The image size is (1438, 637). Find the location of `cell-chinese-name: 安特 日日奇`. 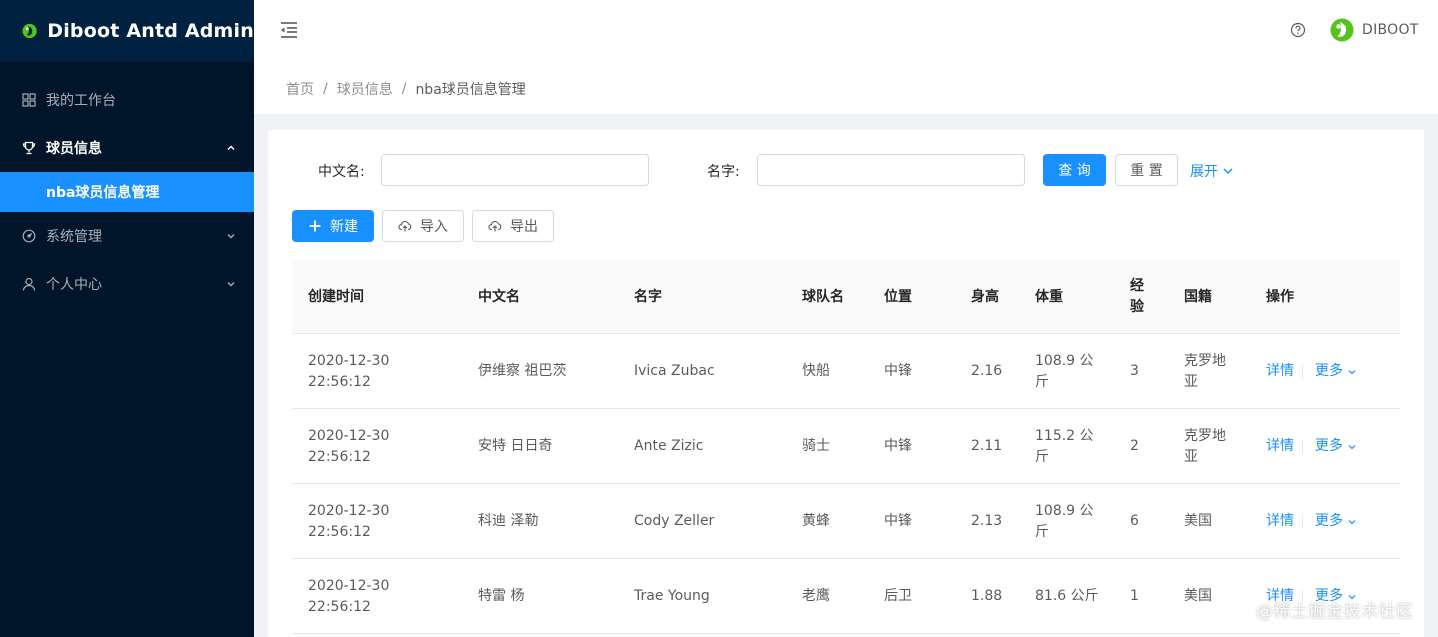

cell-chinese-name: 安特 日日奇 is located at coordinates (515, 446).